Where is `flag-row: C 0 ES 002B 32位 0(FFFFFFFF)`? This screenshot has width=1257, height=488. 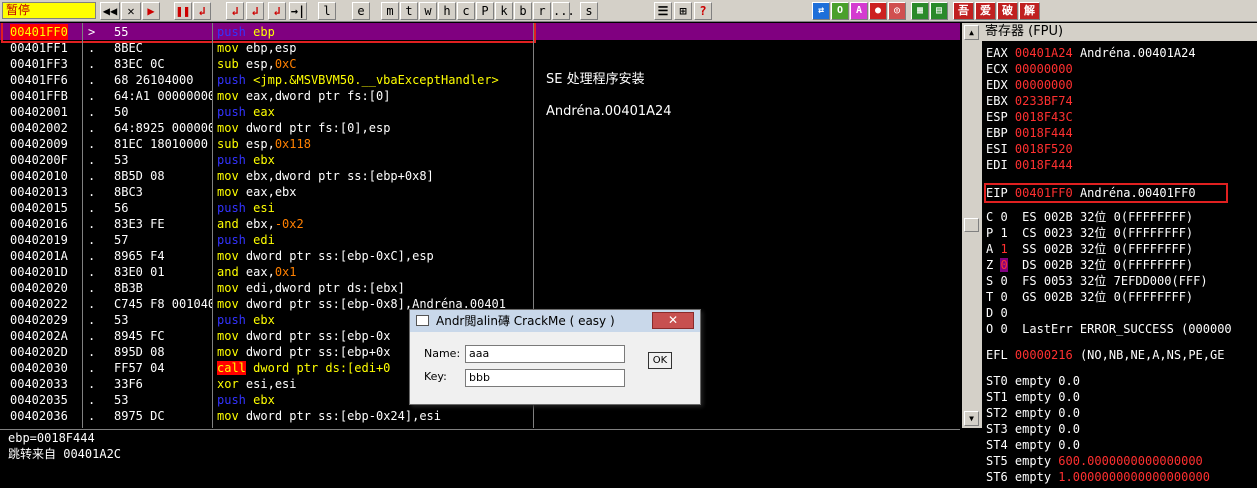
flag-row: C 0 ES 002B 32位 0(FFFFFFFF) is located at coordinates (1089, 217).